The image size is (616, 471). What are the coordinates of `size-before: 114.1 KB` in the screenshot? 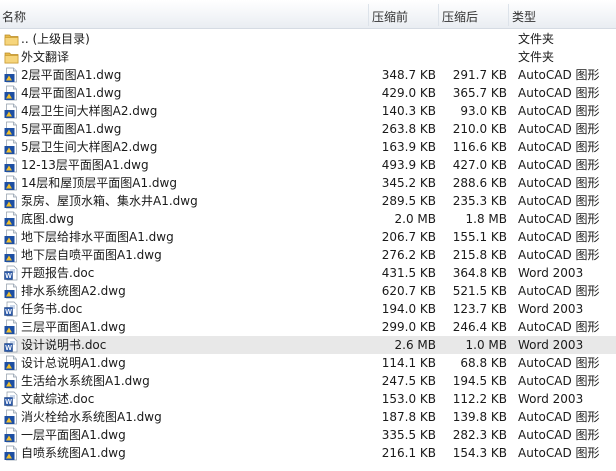 It's located at (408, 363).